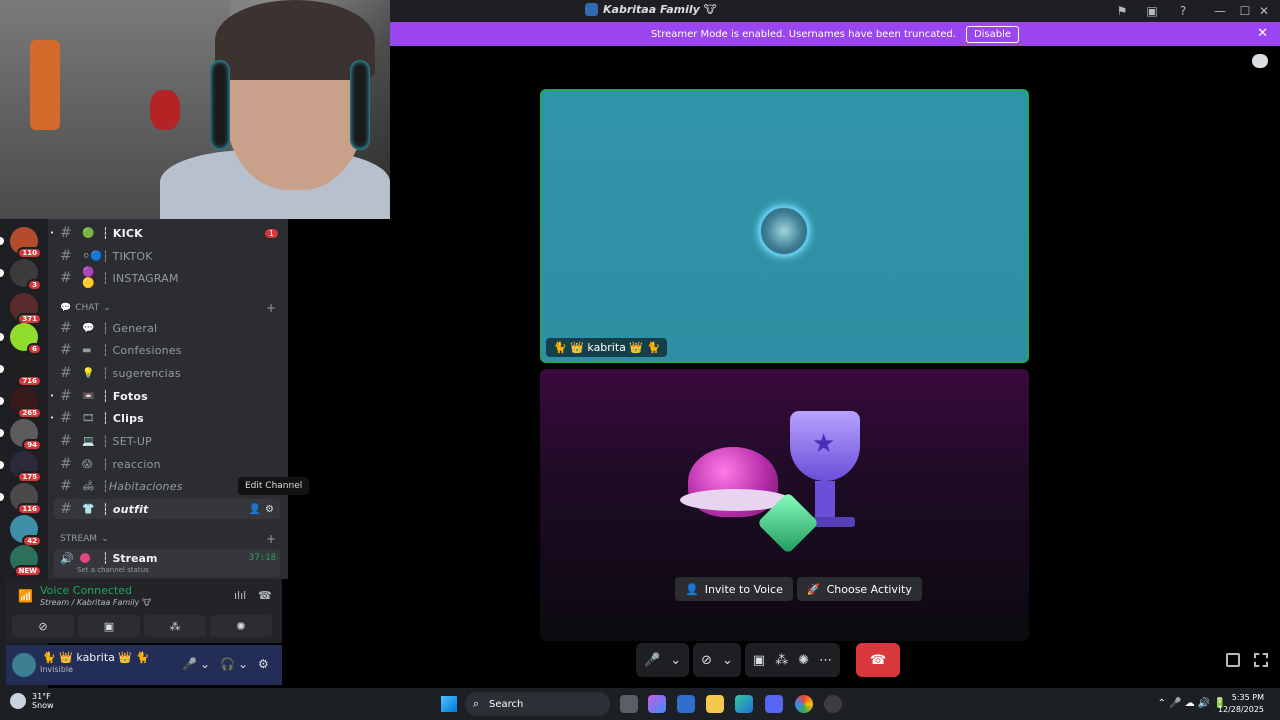 This screenshot has height=720, width=1280. I want to click on participant-tile: 🐈 👑 kabrita 👑 🐈, so click(784, 226).